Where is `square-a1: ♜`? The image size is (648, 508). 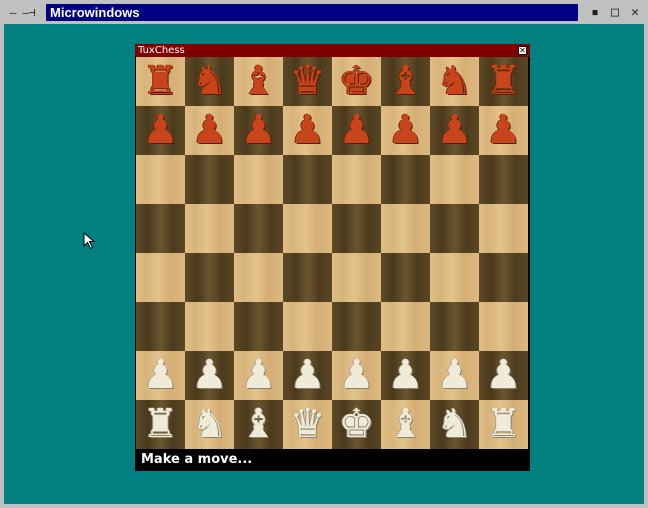 square-a1: ♜ is located at coordinates (160, 424).